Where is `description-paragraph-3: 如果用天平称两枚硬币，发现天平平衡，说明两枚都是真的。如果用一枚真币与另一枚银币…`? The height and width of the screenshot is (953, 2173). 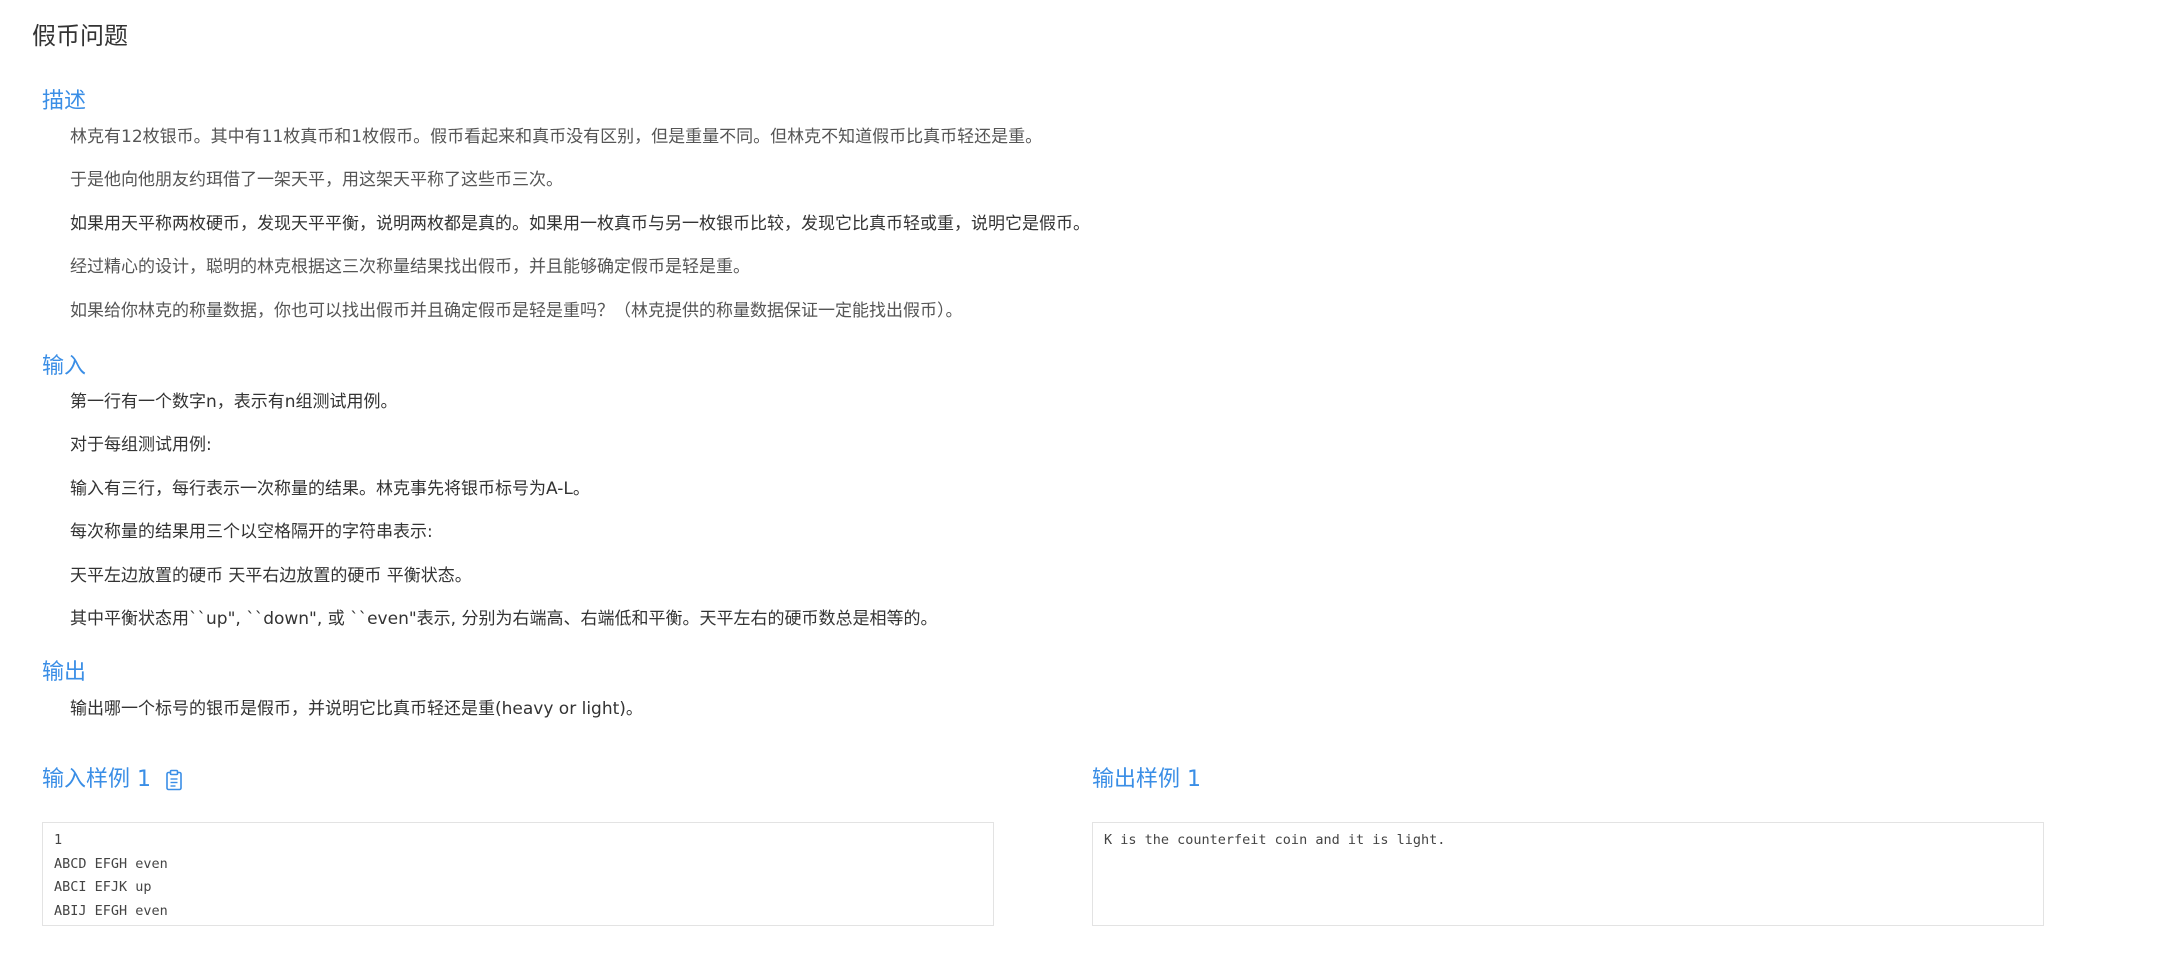 description-paragraph-3: 如果用天平称两枚硬币，发现天平平衡，说明两枚都是真的。如果用一枚真币与另一枚银币… is located at coordinates (580, 224).